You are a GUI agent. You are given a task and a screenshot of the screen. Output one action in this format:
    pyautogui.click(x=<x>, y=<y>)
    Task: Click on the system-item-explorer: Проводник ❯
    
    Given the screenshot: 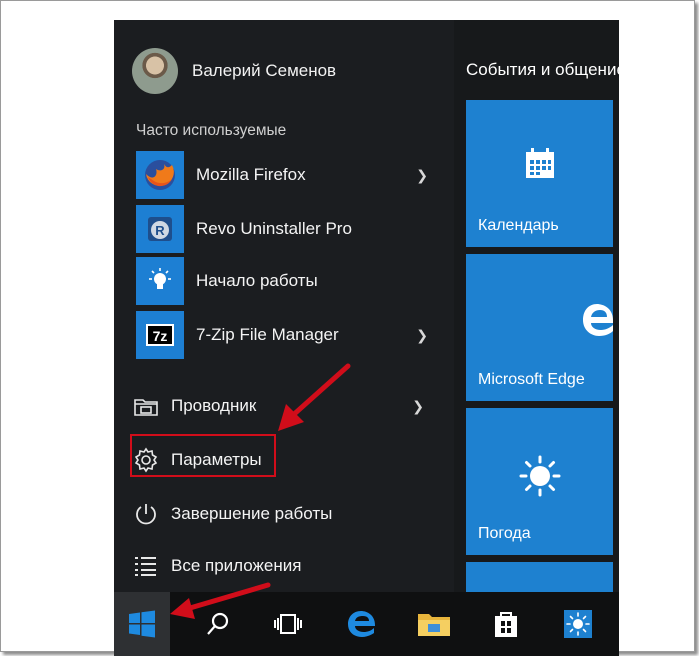 What is the action you would take?
    pyautogui.click(x=292, y=406)
    